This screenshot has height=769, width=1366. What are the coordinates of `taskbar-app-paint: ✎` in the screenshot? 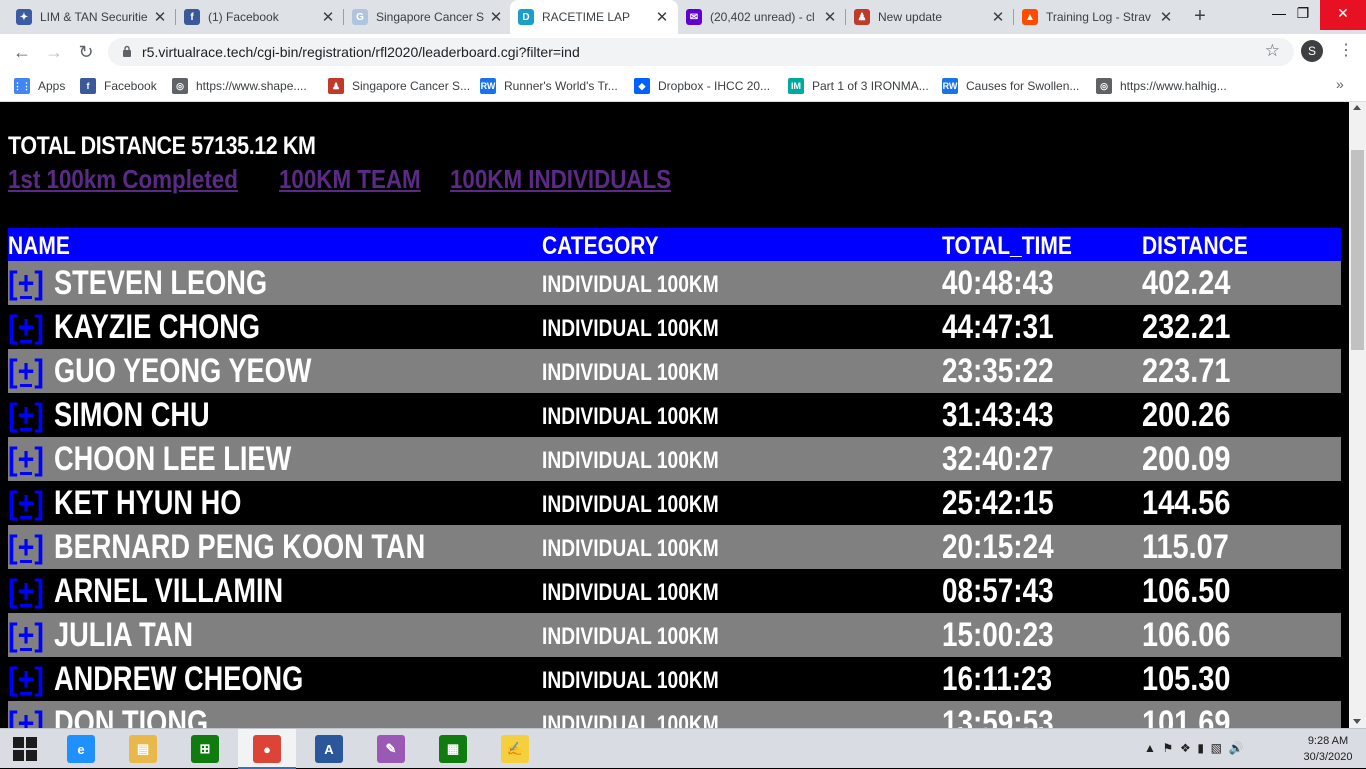 It's located at (391, 749).